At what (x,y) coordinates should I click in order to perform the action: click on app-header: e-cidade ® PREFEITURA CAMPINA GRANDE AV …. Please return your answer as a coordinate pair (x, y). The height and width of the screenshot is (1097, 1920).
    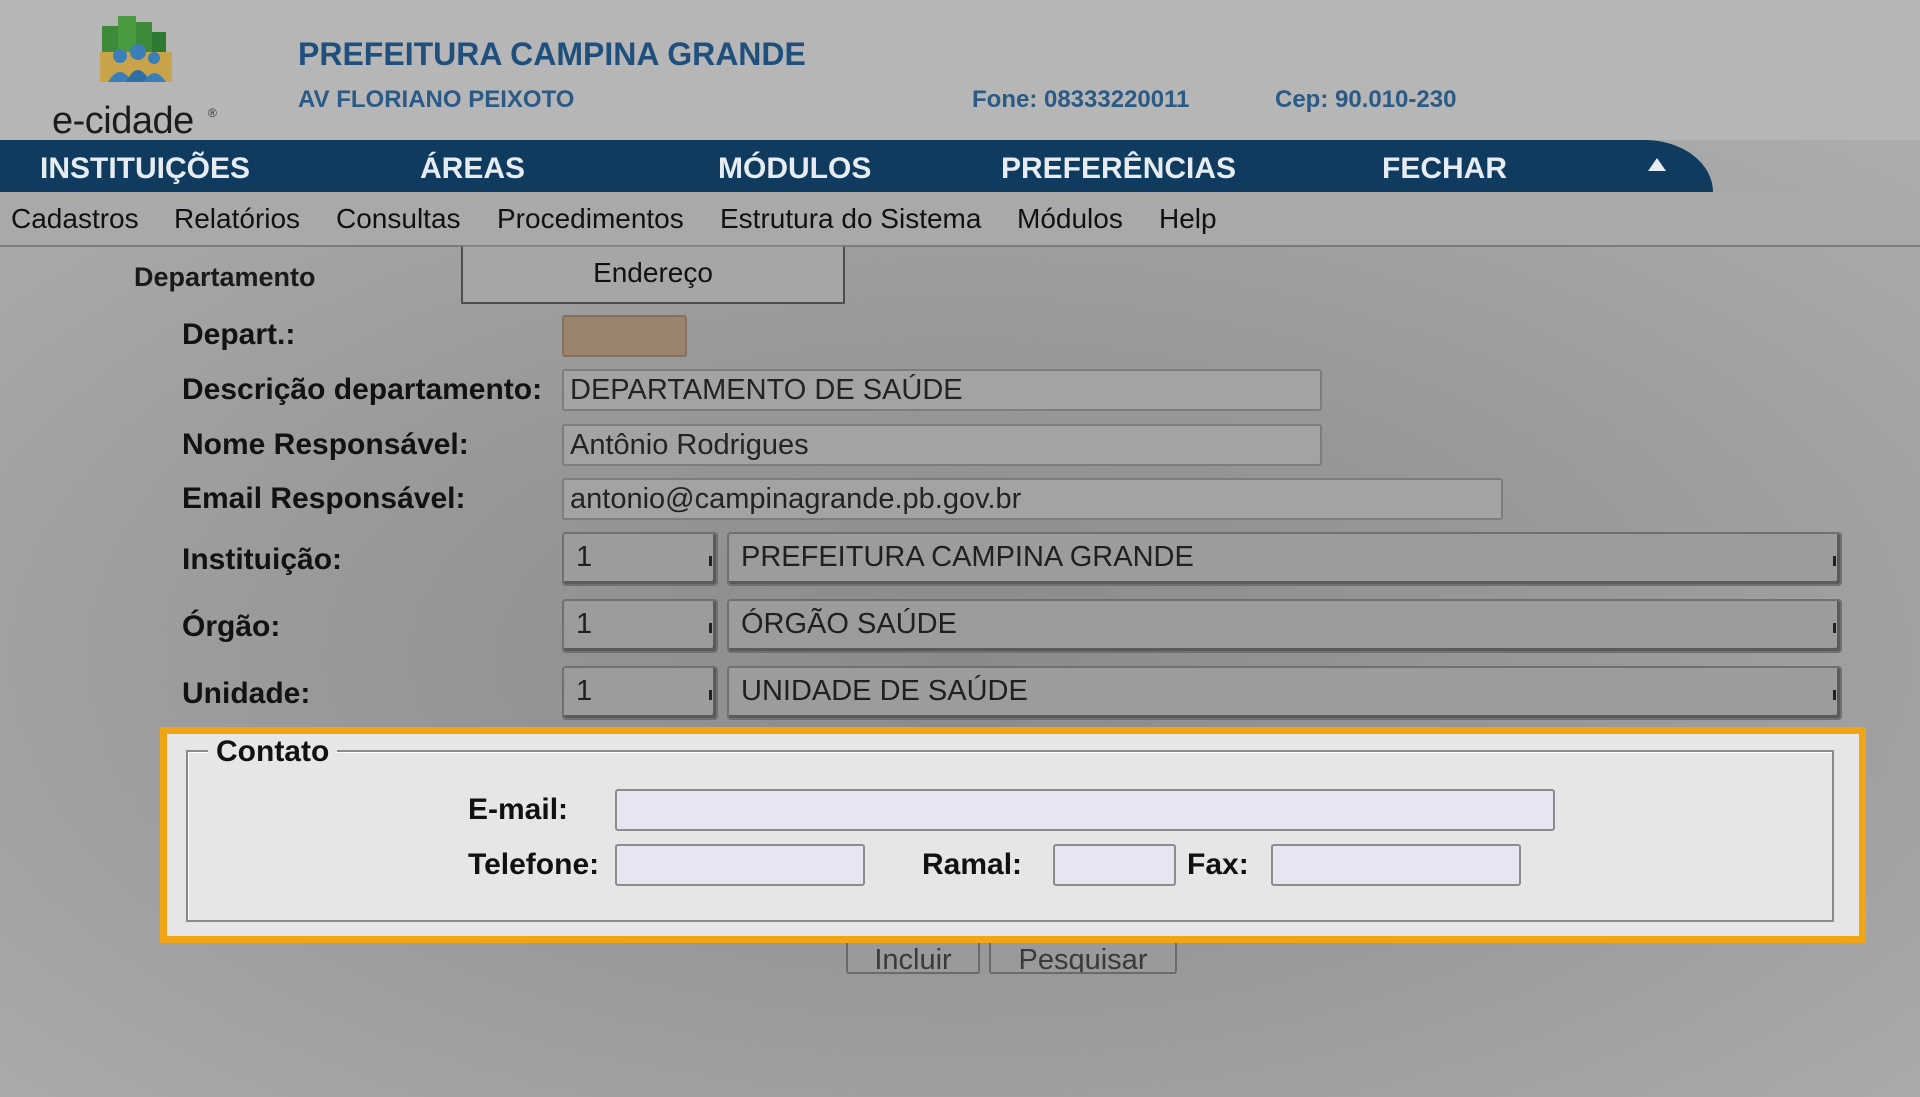
    Looking at the image, I should click on (960, 71).